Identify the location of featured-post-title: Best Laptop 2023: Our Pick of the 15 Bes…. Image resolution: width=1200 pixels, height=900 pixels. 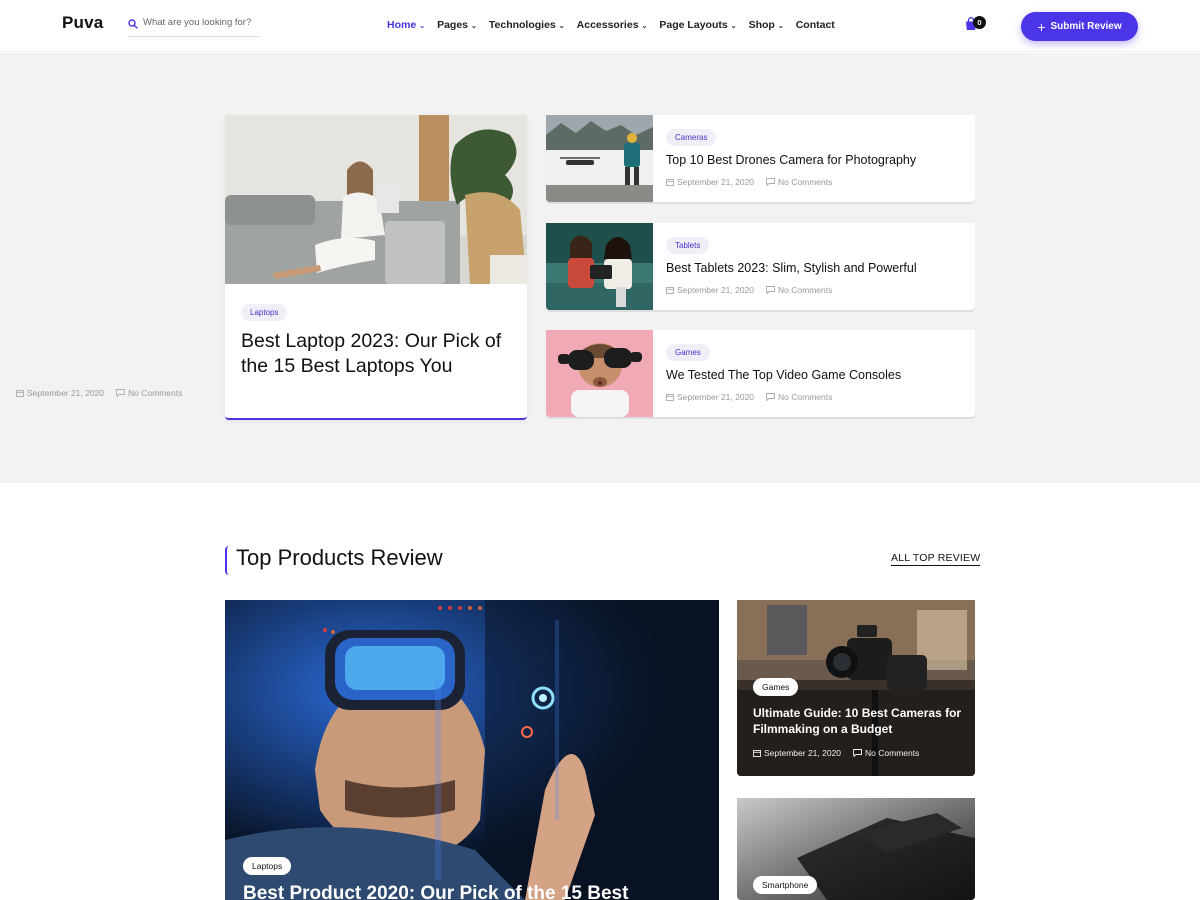
(378, 354).